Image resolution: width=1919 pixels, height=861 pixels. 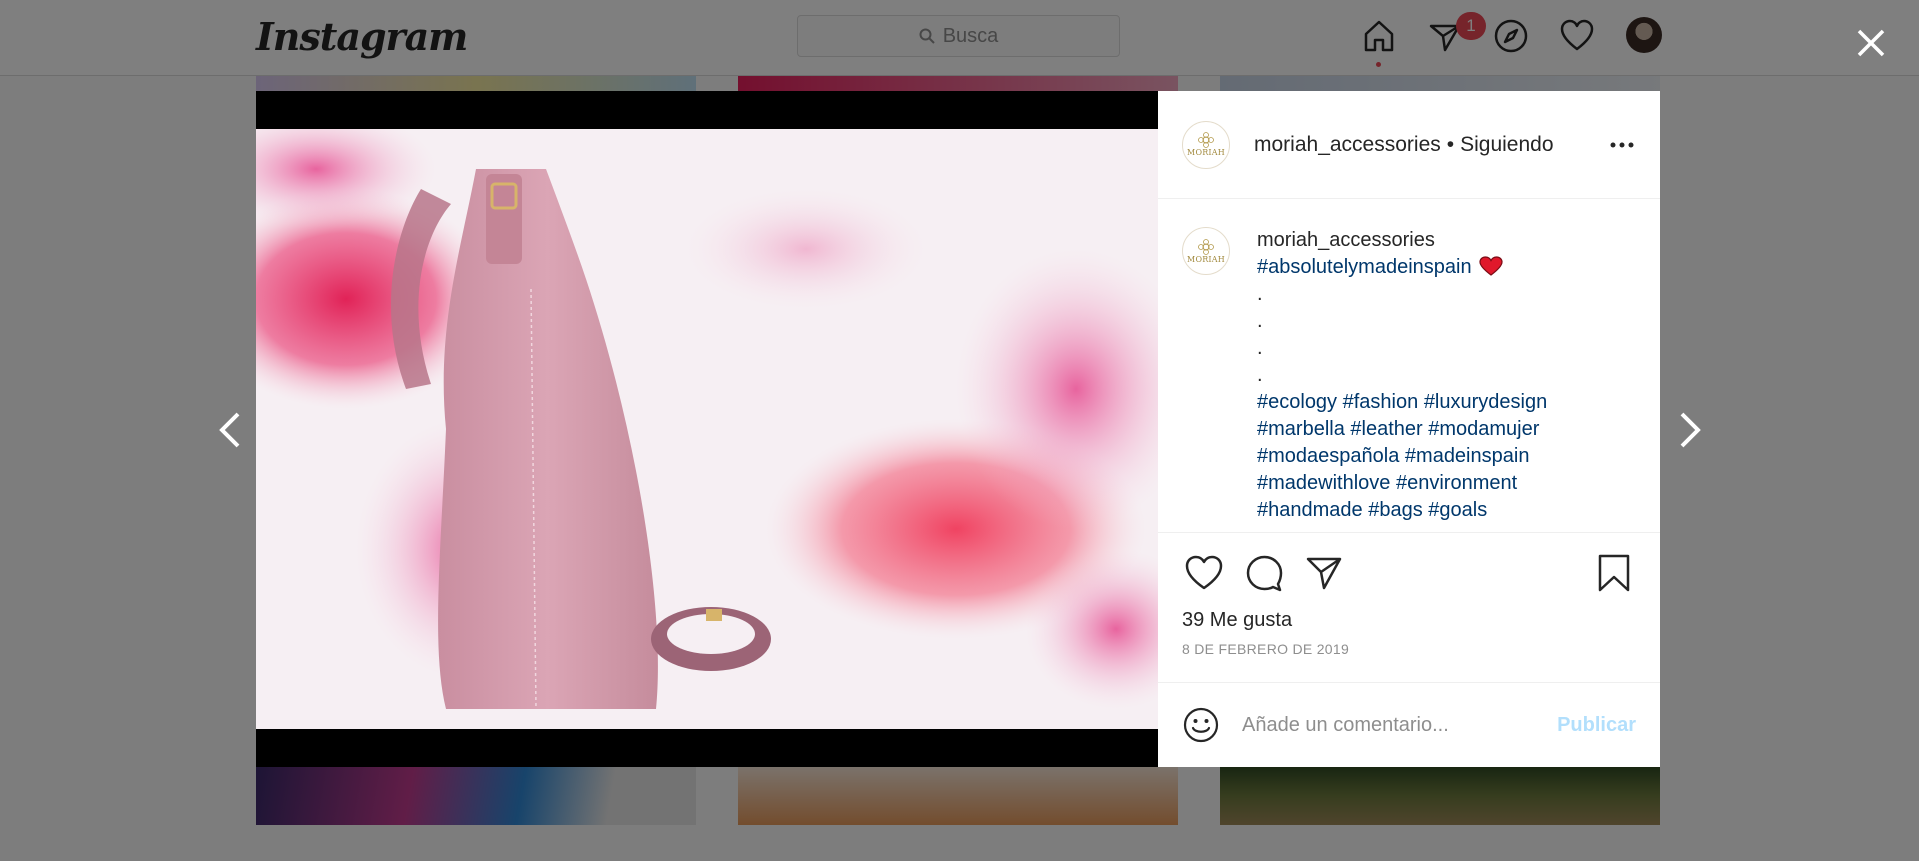 I want to click on red-heart-emoji, so click(x=1491, y=266).